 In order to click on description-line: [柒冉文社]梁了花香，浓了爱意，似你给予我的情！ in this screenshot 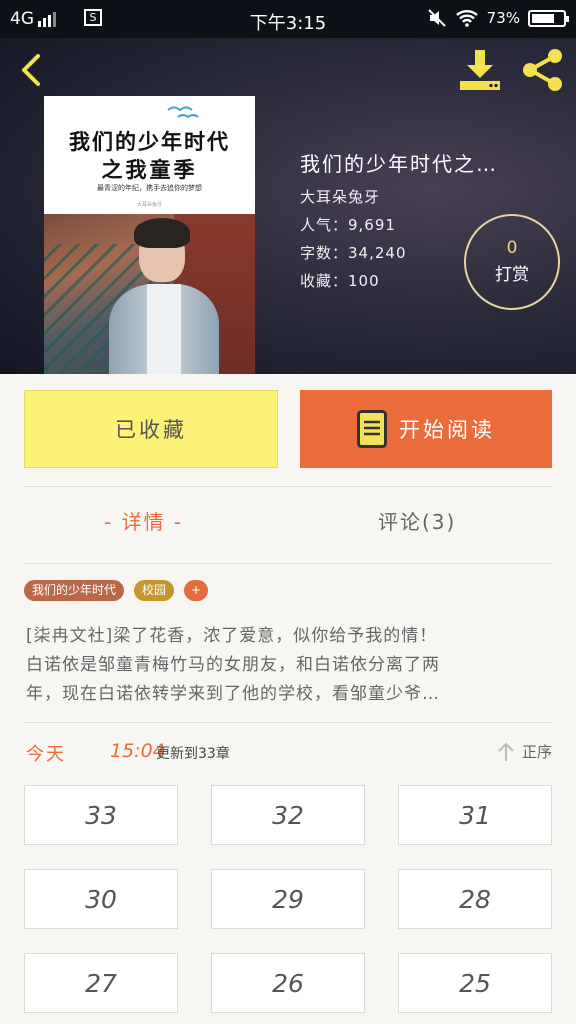, I will do `click(232, 636)`.